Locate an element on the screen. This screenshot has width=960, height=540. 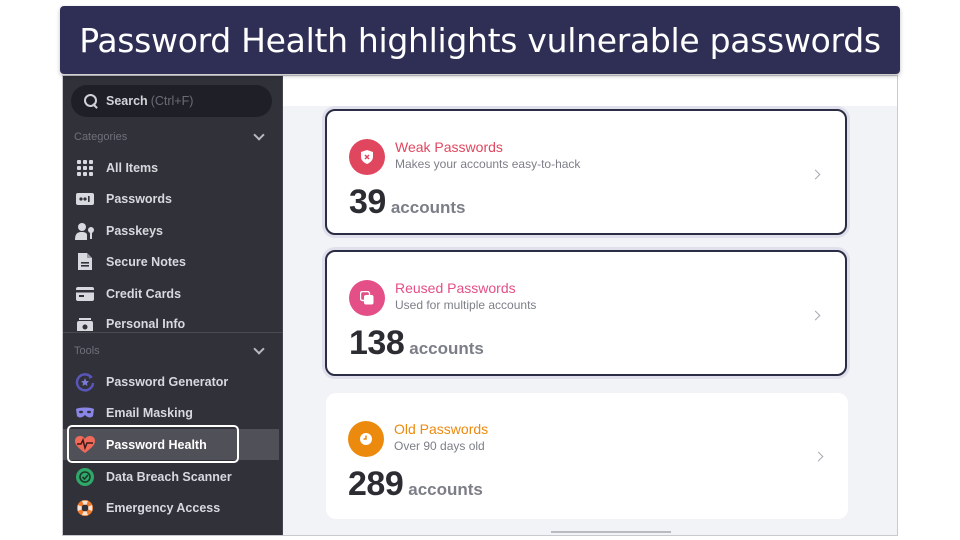
sidebar-item-secure-notes: Secure Notes is located at coordinates (173, 261).